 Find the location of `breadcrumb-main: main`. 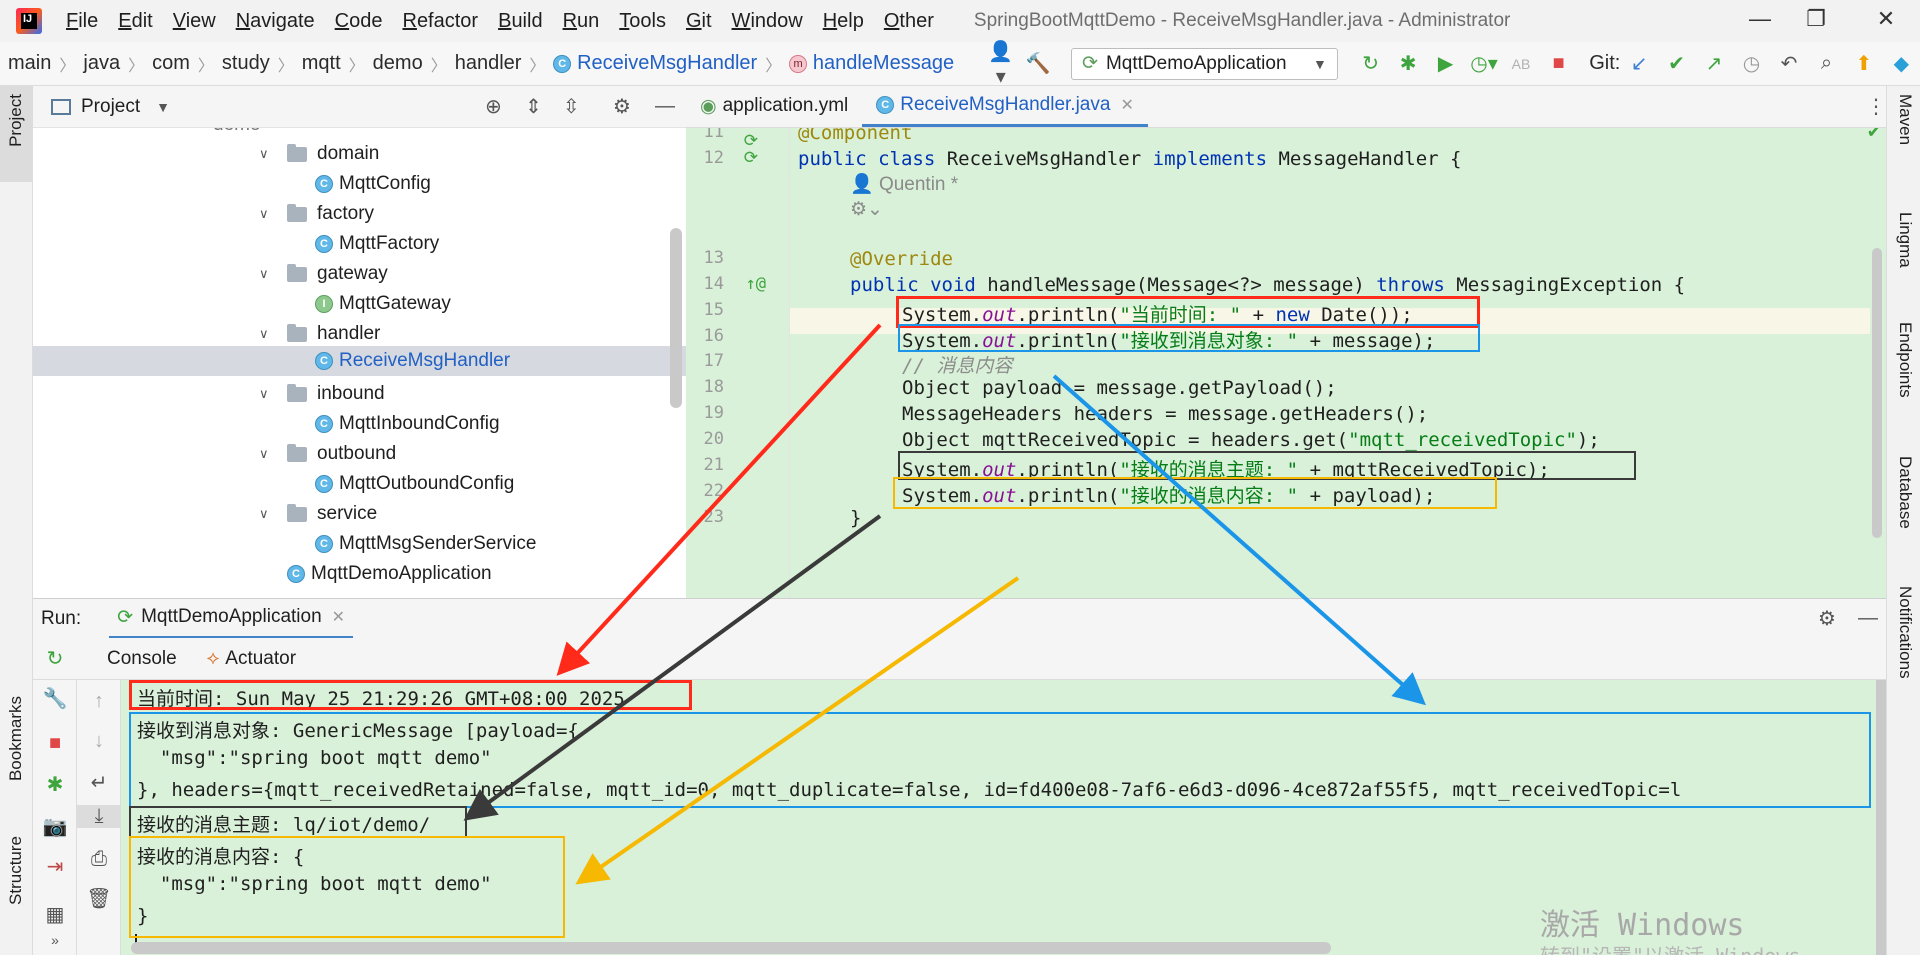

breadcrumb-main: main is located at coordinates (29, 63).